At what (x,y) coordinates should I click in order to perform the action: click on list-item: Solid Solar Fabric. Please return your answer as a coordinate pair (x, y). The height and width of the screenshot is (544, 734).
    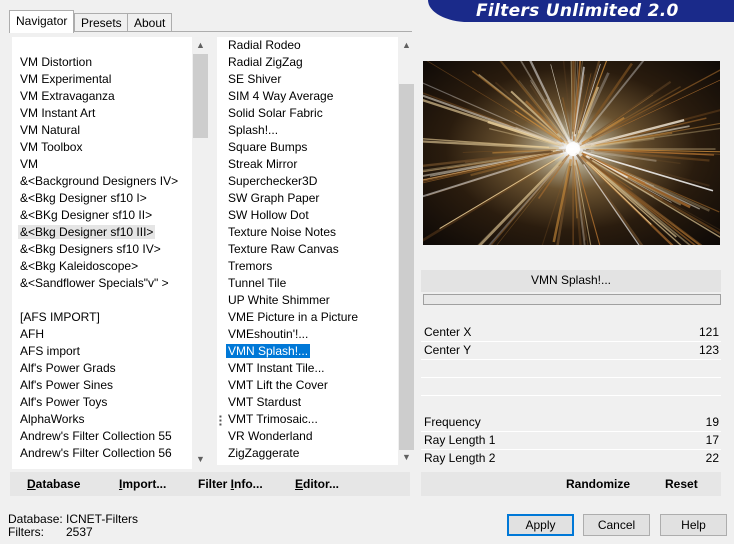
    Looking at the image, I should click on (275, 113).